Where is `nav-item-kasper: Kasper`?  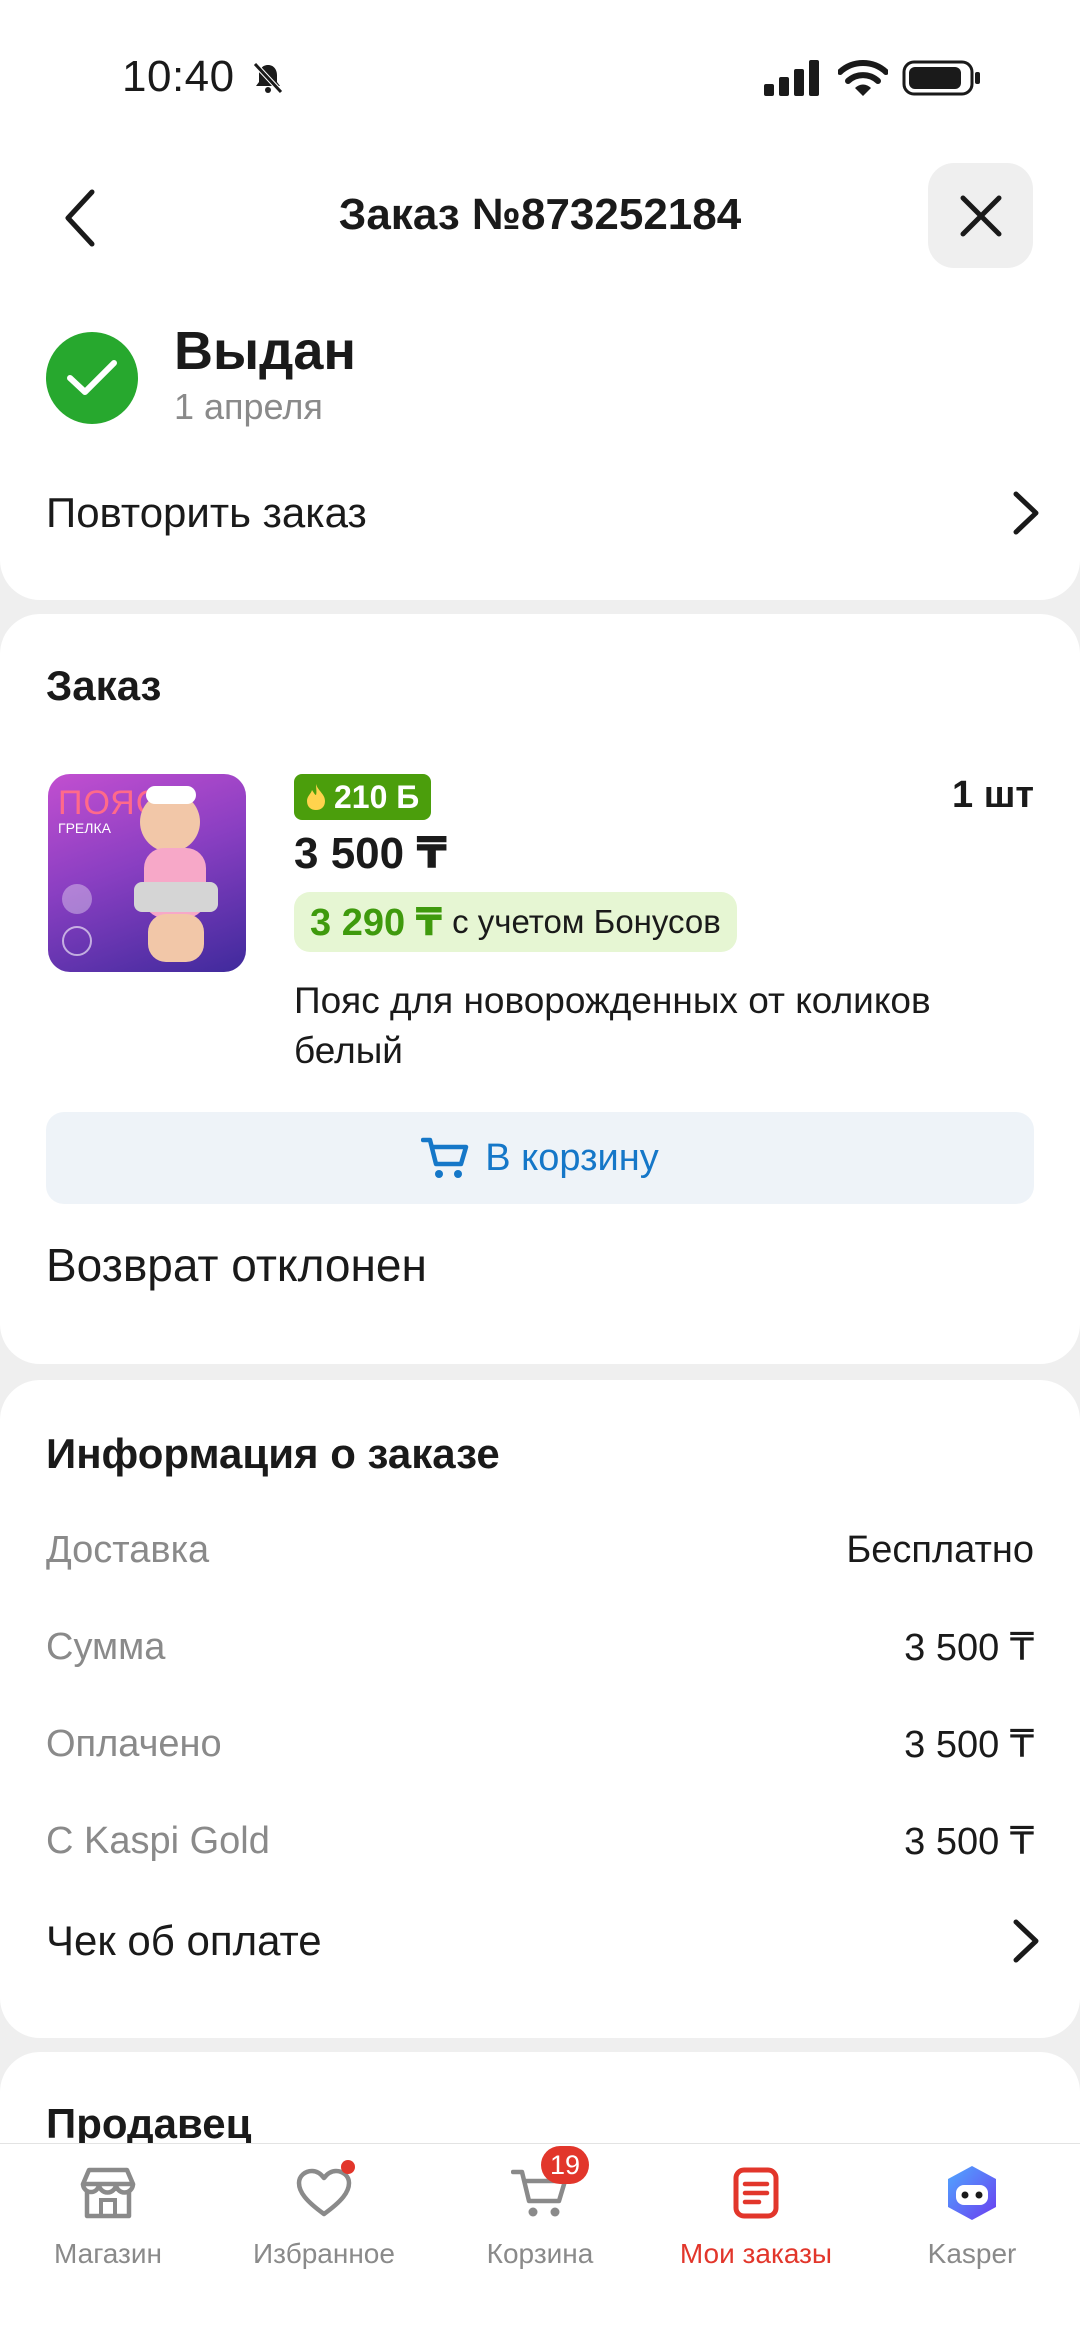 nav-item-kasper: Kasper is located at coordinates (972, 2233).